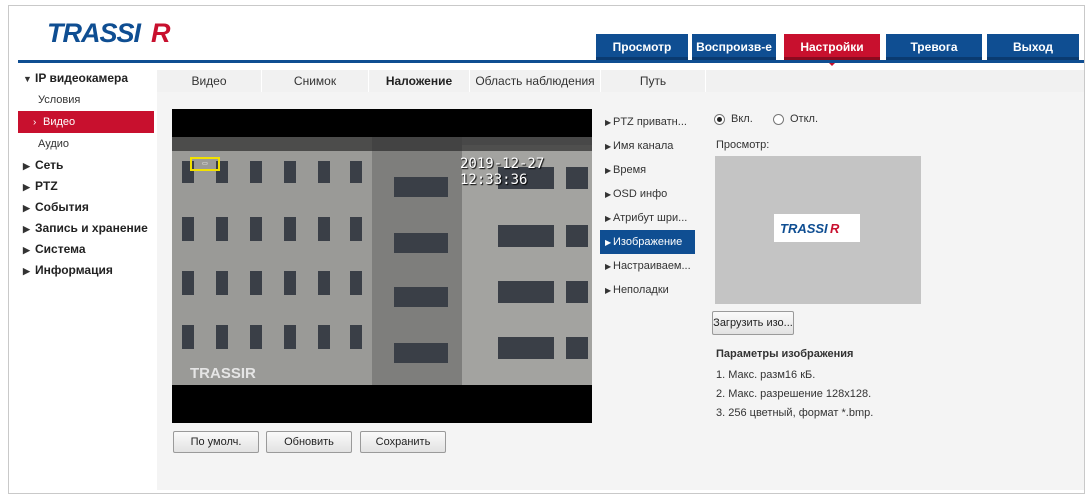 The image size is (1088, 497). Describe the element at coordinates (719, 119) in the screenshot. I see `radio-on-indicator` at that location.